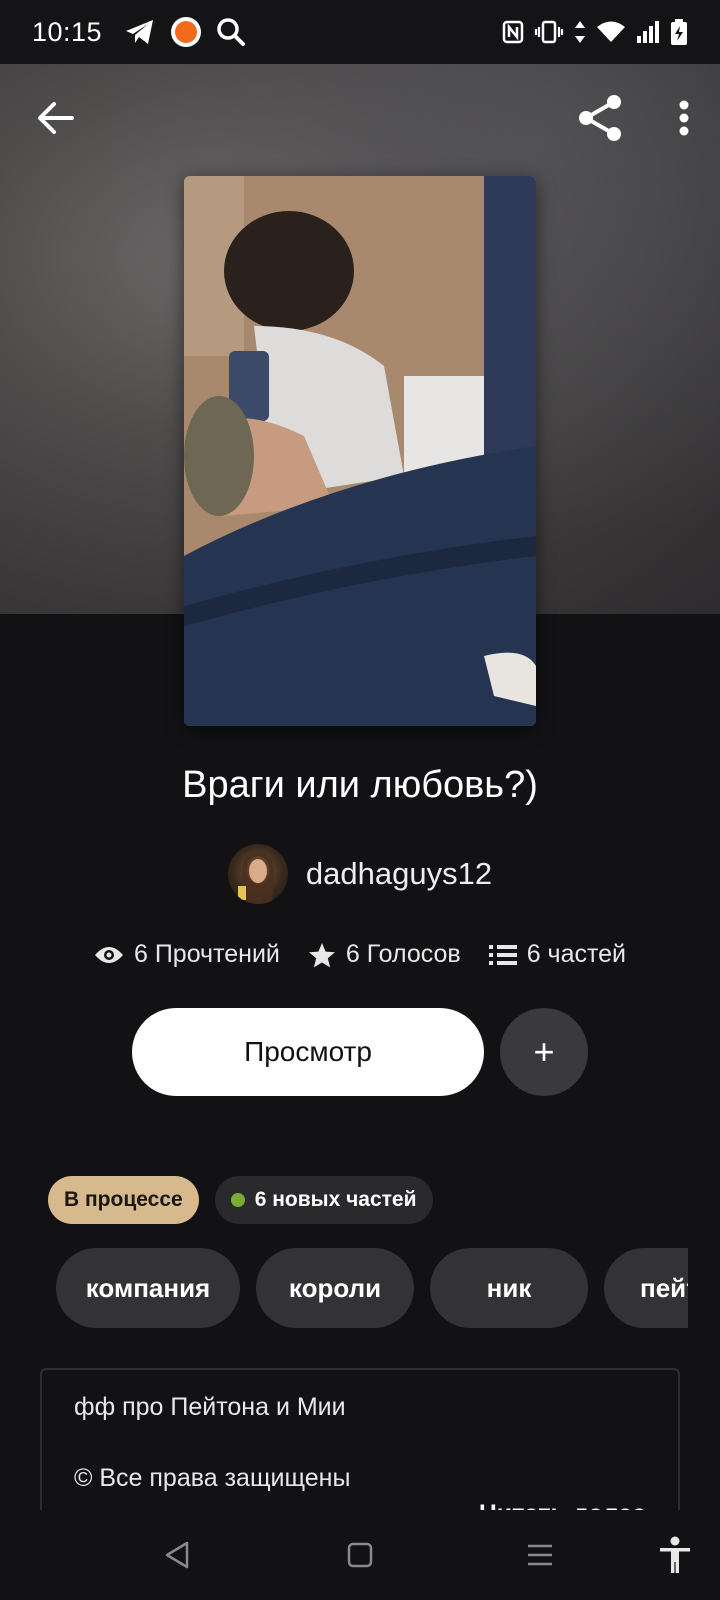 This screenshot has height=1600, width=720. I want to click on wifi-icon, so click(611, 32).